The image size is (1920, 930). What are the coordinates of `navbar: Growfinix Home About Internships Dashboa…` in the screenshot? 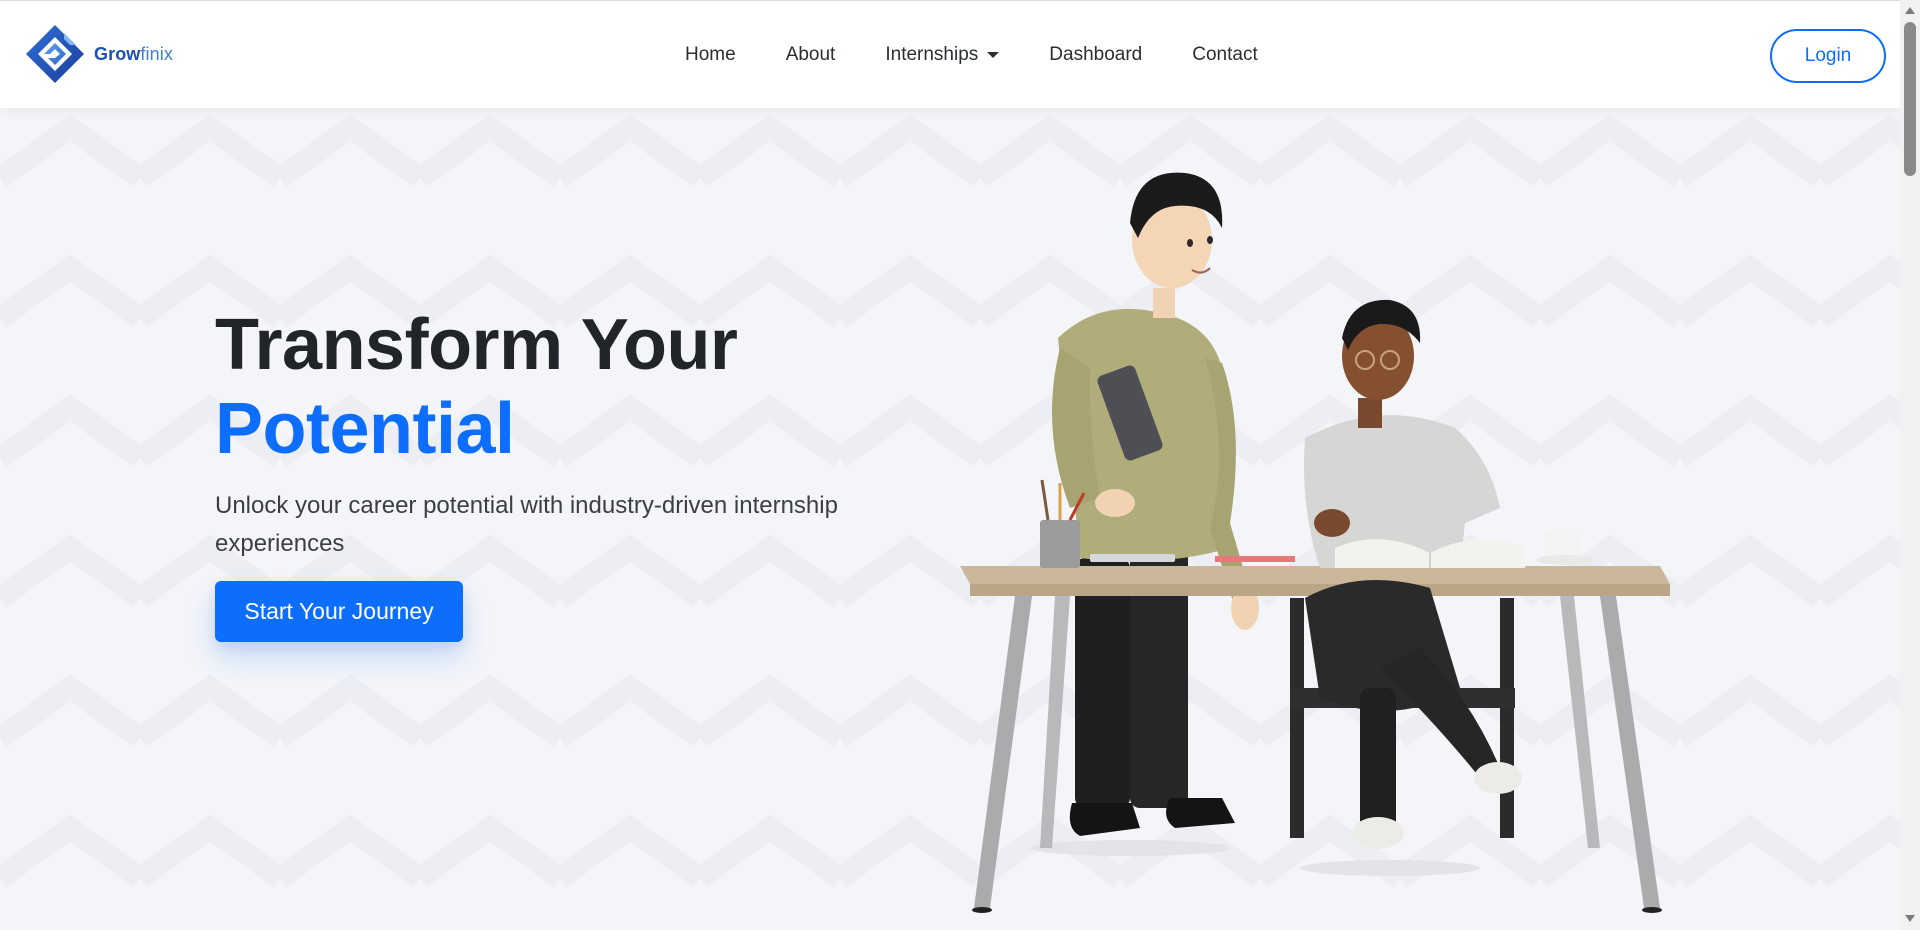 It's located at (950, 54).